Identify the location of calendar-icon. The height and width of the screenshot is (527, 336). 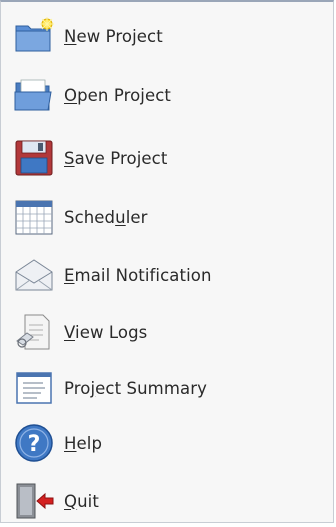
(34, 217).